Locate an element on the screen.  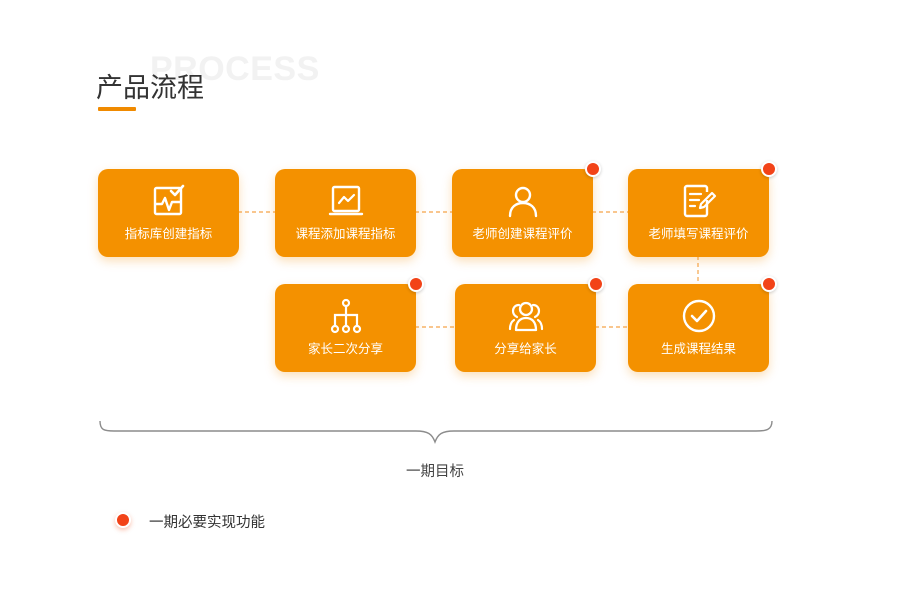
step-card-2: 课程添加课程指标 is located at coordinates (345, 213).